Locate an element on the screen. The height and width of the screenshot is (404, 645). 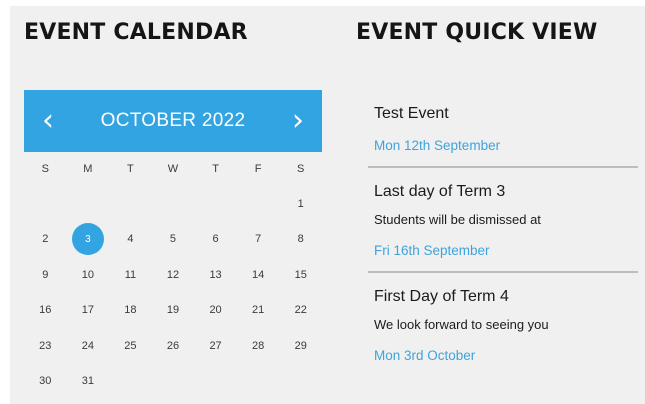
calendar-day-12: 12 is located at coordinates (173, 275).